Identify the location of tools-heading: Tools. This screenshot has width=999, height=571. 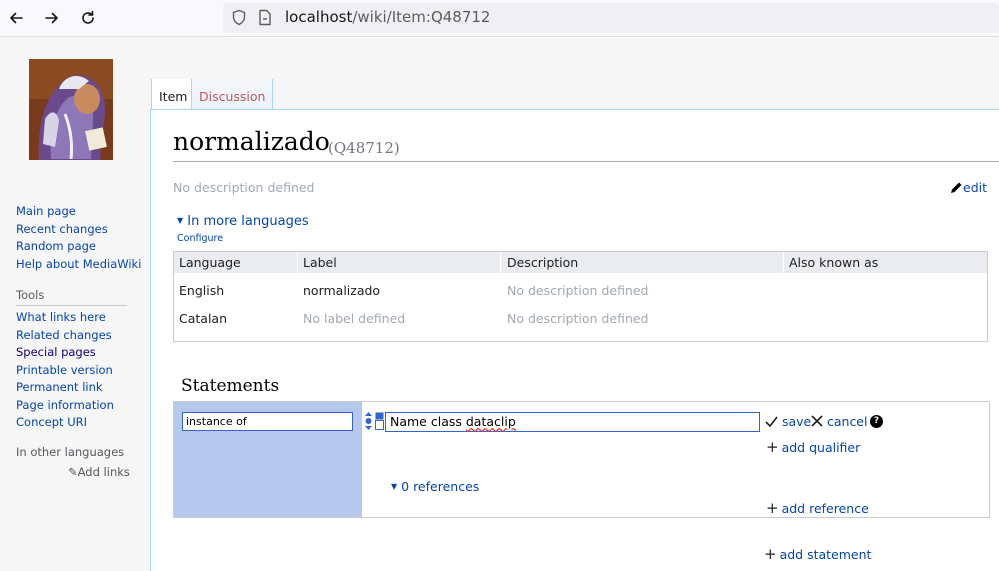
(71, 297).